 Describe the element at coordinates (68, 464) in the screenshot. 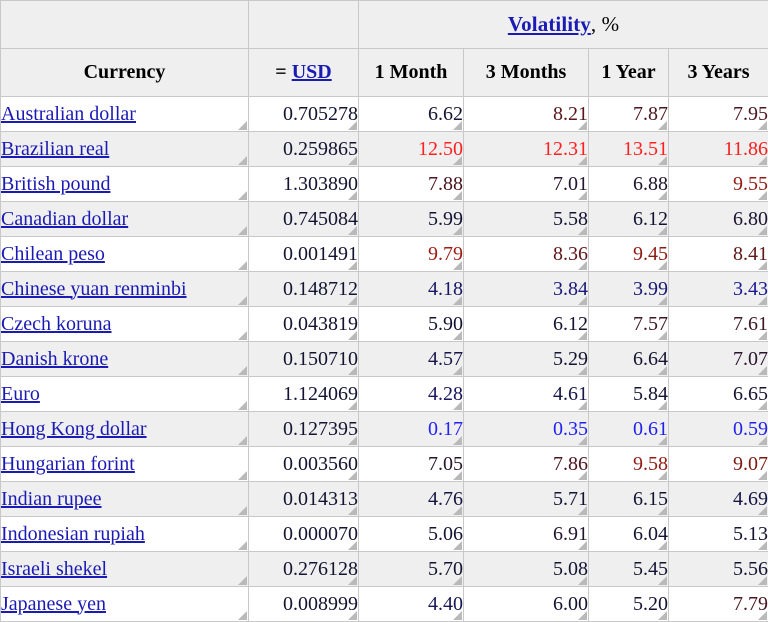

I see `currency-link: Hungarian forint` at that location.